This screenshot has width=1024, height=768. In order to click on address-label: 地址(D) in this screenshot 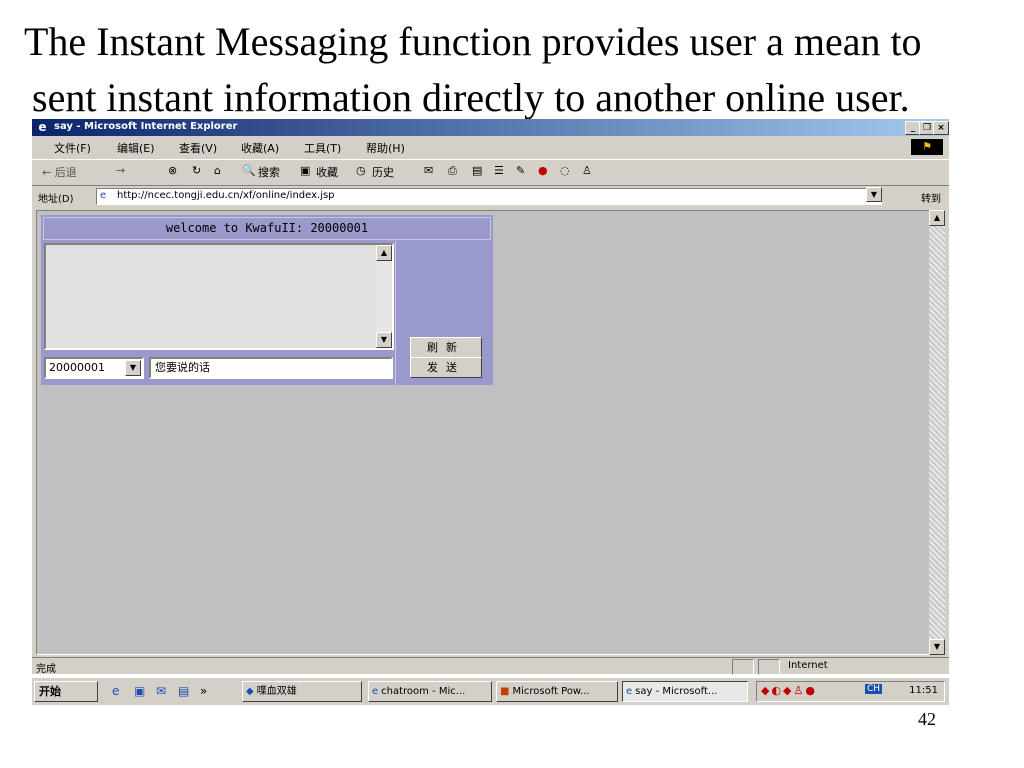, I will do `click(56, 199)`.